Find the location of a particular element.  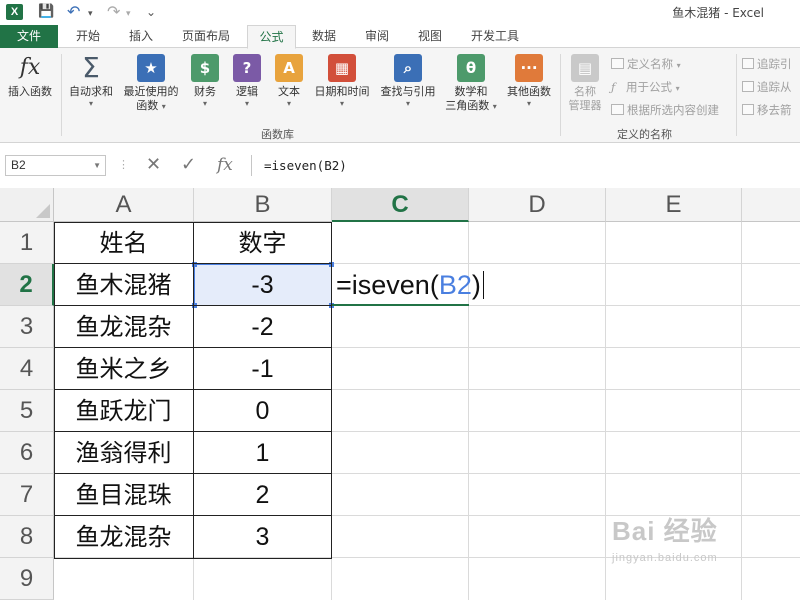

chevron-down-icon: ▼ is located at coordinates (97, 165).